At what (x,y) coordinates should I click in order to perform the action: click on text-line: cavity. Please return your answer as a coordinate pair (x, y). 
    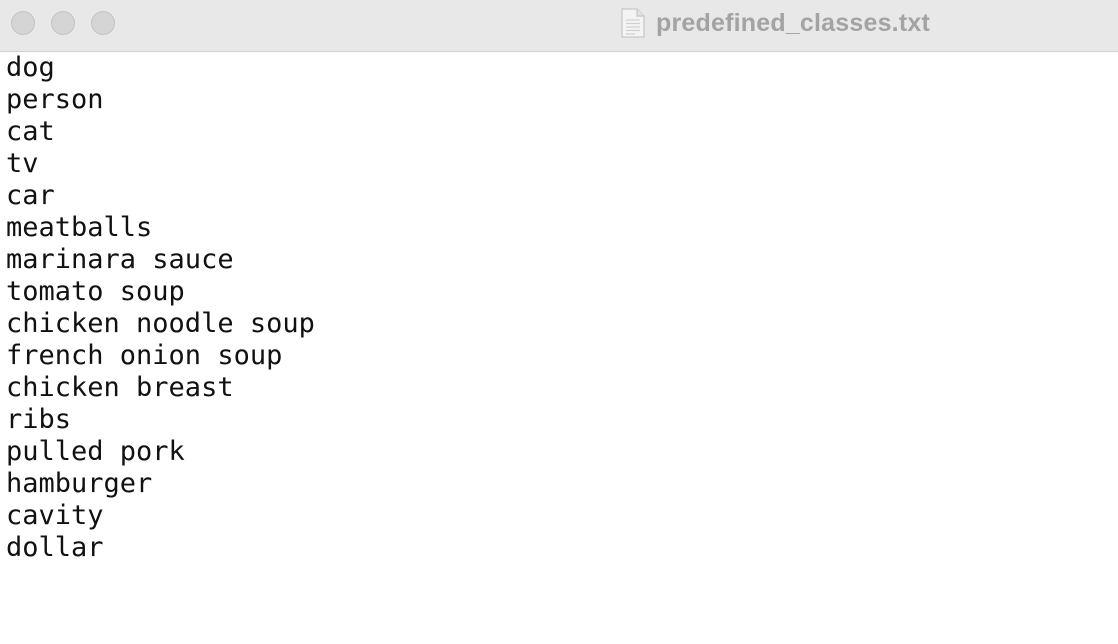
    Looking at the image, I should click on (562, 516).